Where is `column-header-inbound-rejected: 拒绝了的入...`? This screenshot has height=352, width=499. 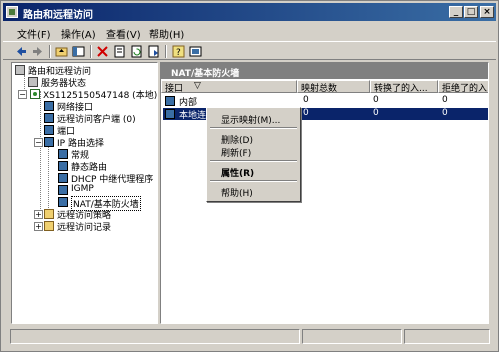 column-header-inbound-rejected: 拒绝了的入... is located at coordinates (463, 86).